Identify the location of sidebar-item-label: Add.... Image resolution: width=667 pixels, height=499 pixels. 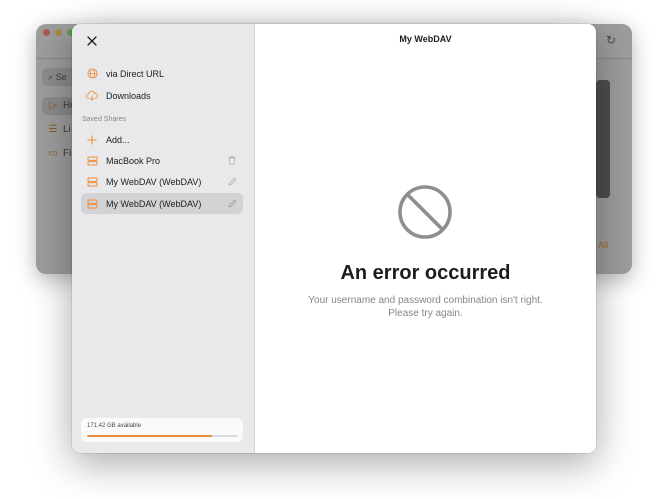
(118, 139).